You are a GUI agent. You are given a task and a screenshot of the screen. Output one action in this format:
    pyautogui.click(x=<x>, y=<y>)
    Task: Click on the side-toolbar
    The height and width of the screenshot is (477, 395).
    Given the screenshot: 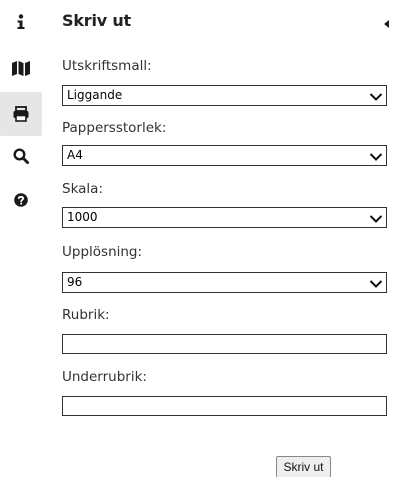 What is the action you would take?
    pyautogui.click(x=22, y=238)
    